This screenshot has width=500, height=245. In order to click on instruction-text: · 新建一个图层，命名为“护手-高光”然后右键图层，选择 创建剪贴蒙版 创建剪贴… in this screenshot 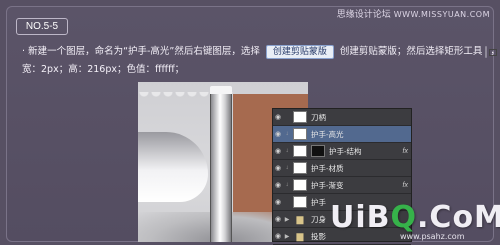, I will do `click(261, 61)`.